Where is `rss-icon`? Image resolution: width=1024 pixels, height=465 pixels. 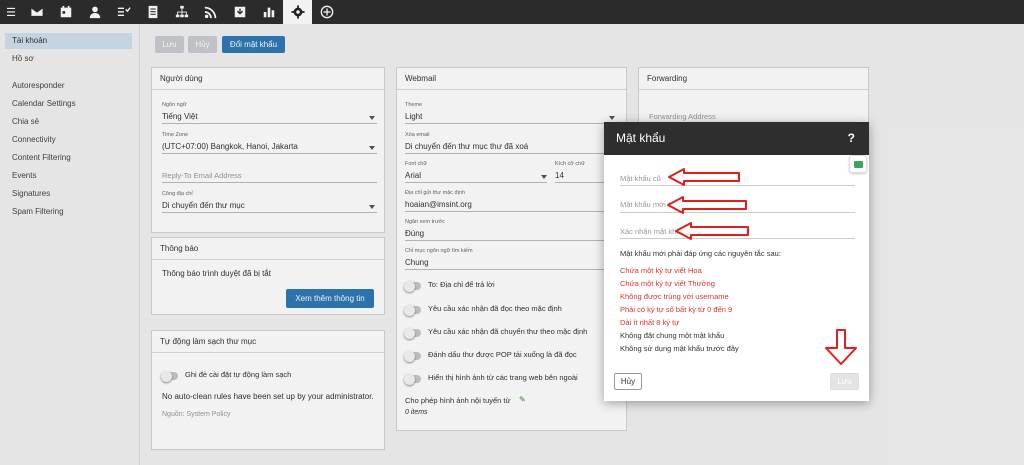
rss-icon is located at coordinates (210, 12).